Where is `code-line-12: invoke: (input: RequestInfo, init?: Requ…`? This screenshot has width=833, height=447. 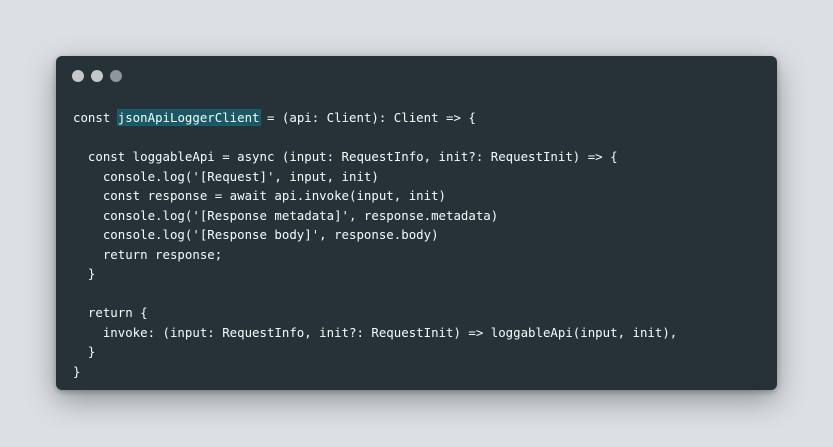
code-line-12: invoke: (input: RequestInfo, init?: Requ… is located at coordinates (375, 333).